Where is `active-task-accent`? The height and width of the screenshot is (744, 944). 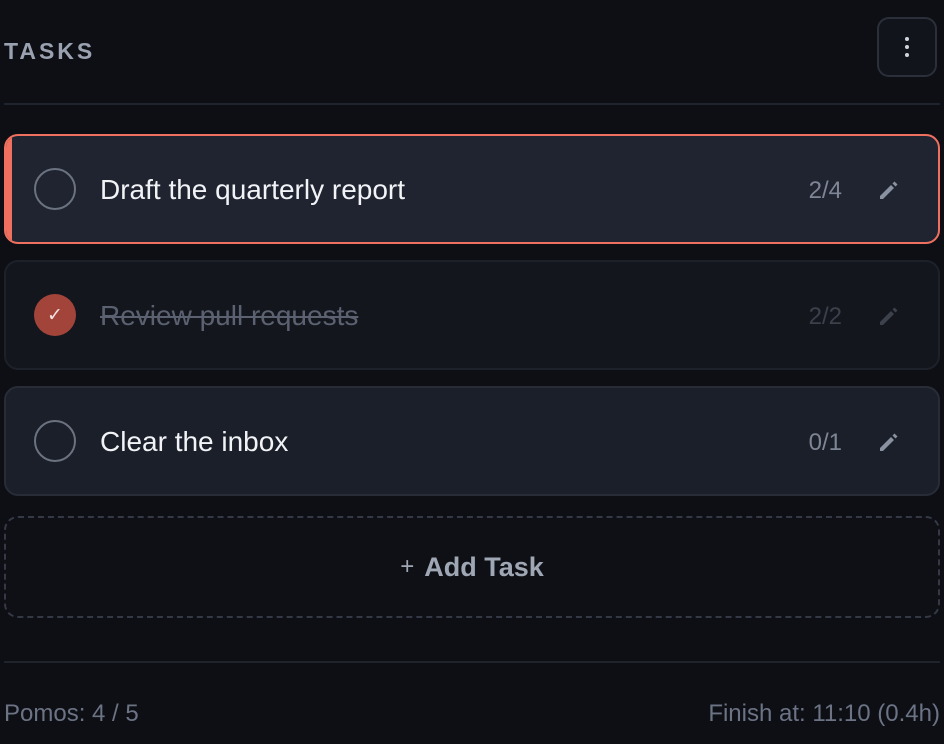
active-task-accent is located at coordinates (9, 189).